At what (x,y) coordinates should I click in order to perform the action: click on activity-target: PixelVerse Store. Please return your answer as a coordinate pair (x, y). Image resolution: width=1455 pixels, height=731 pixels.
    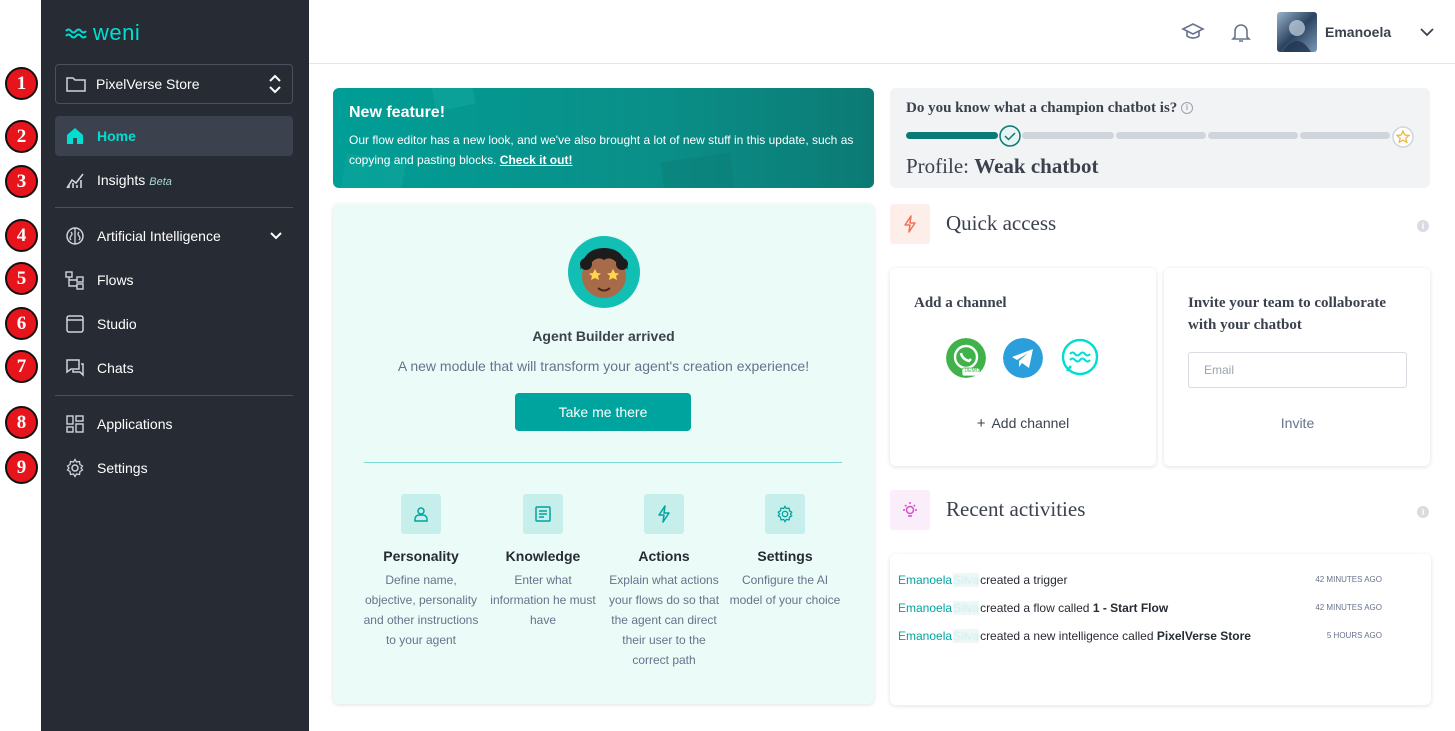
    Looking at the image, I should click on (1203, 636).